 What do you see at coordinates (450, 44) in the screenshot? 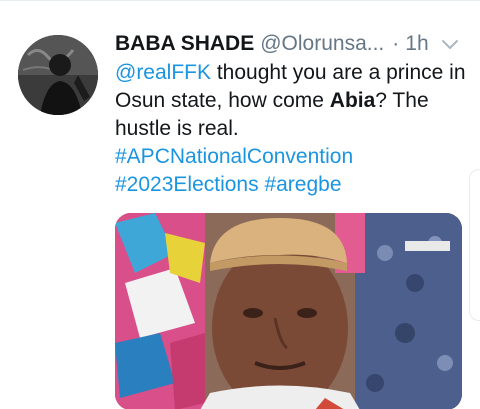
I see `chevron-down-icon` at bounding box center [450, 44].